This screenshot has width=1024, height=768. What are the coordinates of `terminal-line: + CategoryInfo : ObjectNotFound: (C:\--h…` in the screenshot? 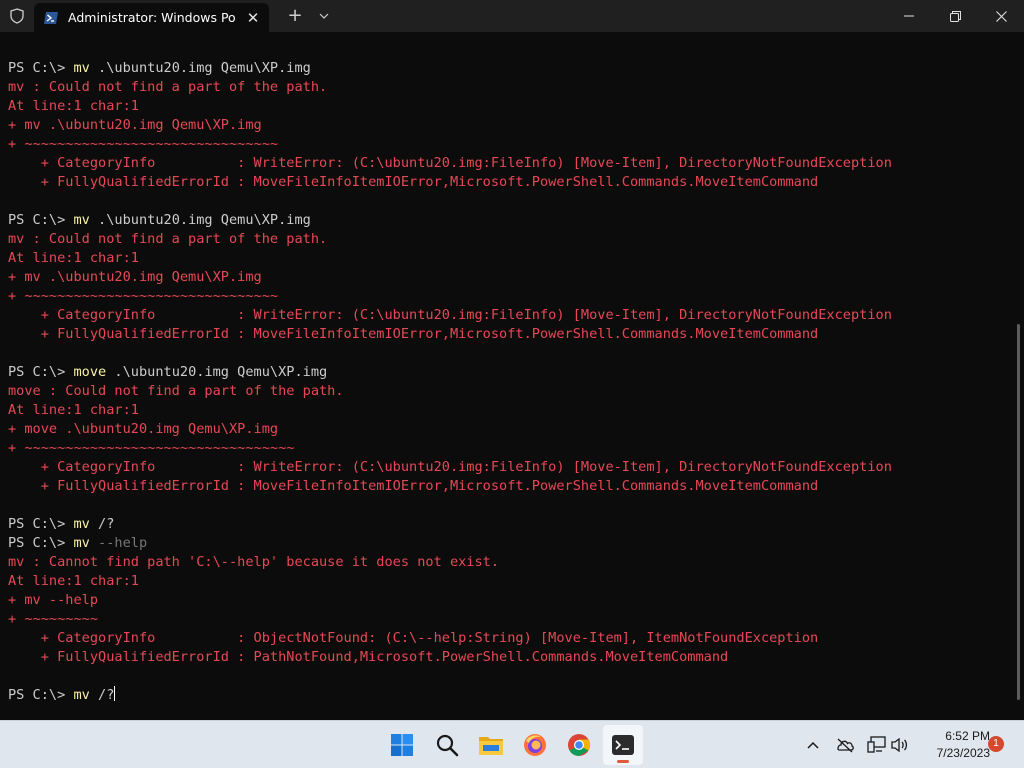 It's located at (508, 638).